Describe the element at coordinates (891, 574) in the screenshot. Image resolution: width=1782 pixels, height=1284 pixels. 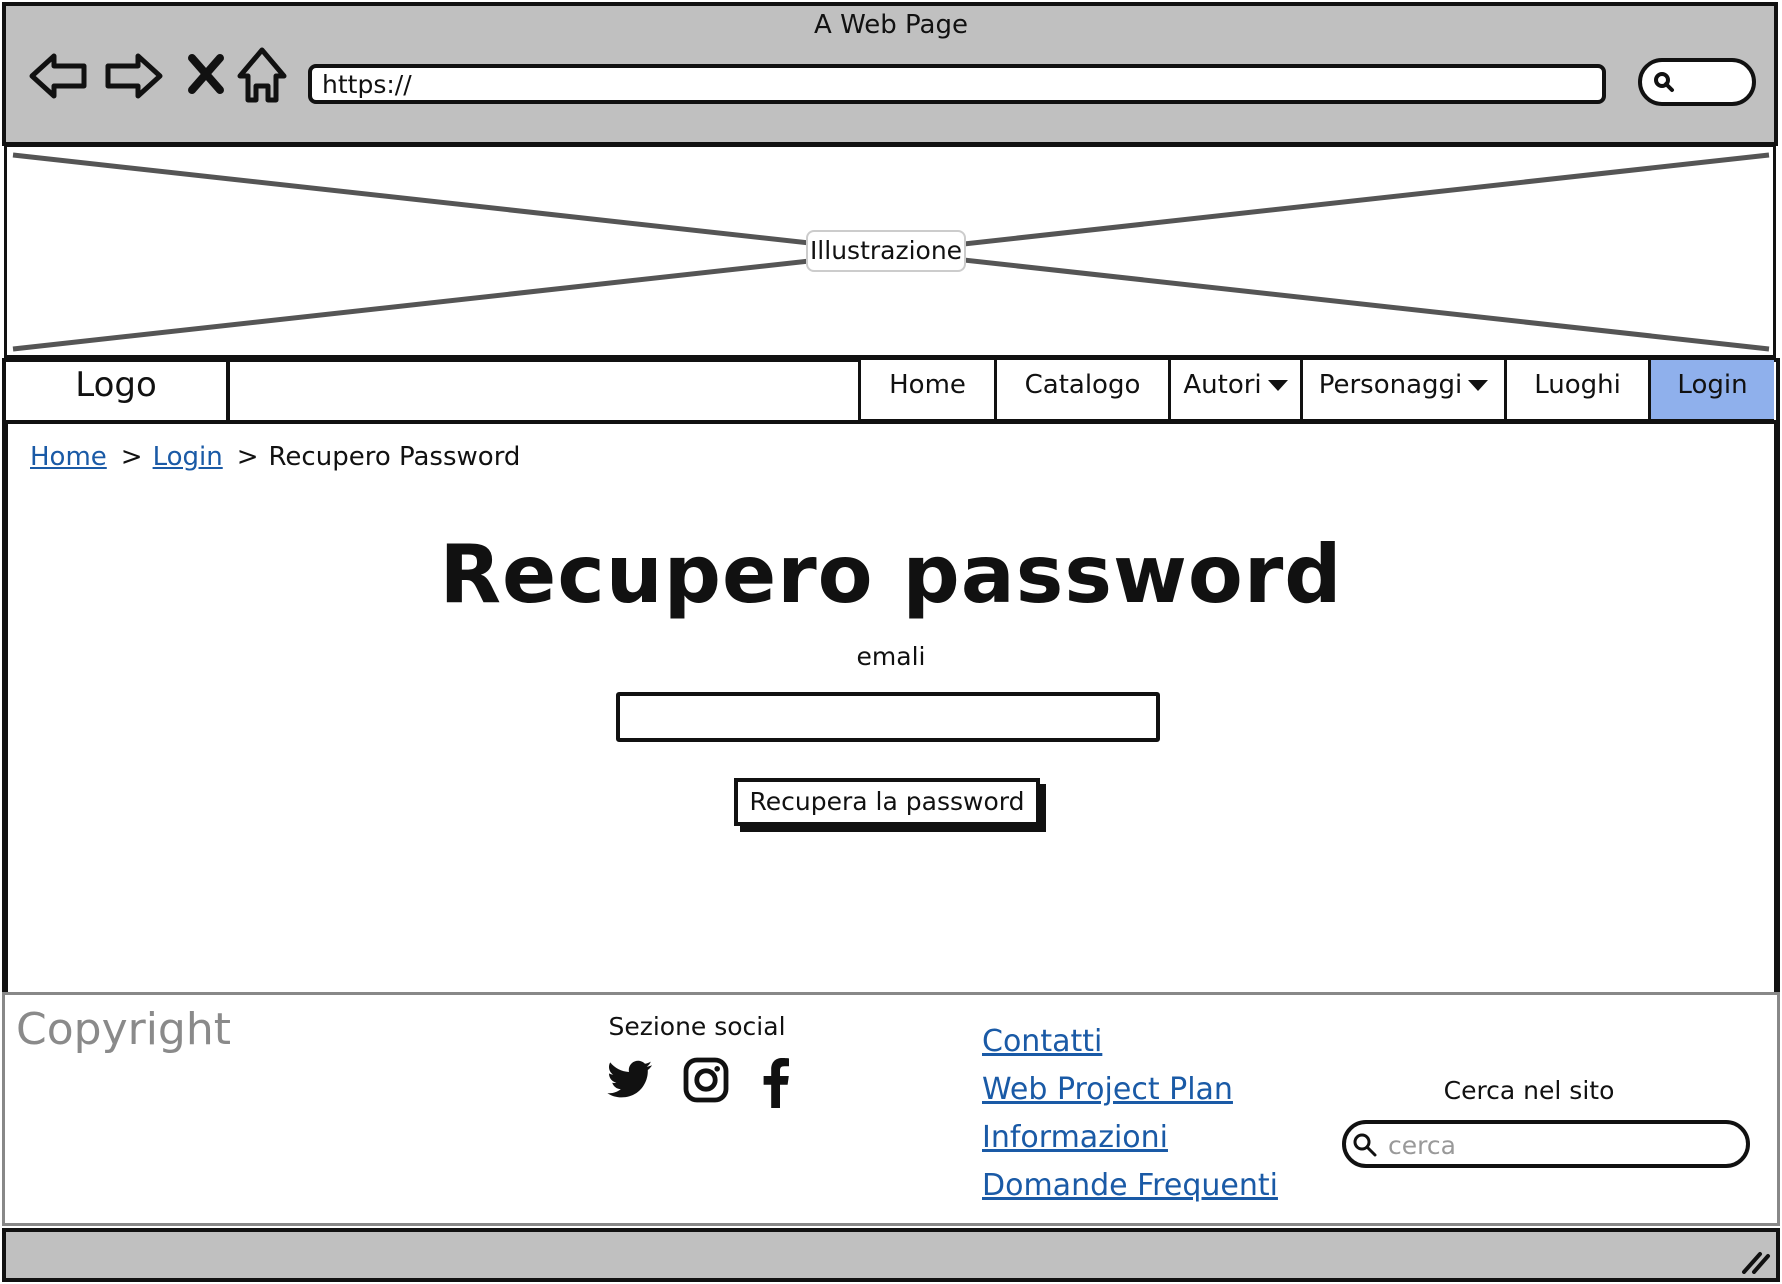
I see `page-title: Recupero password` at that location.